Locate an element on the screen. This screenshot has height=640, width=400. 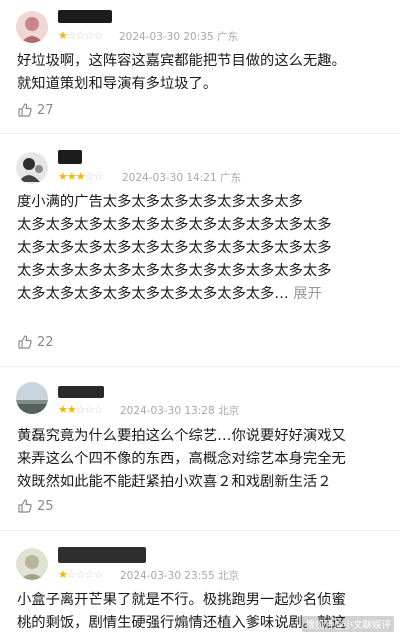
star-rating-value: ★★☆☆☆ is located at coordinates (81, 409).